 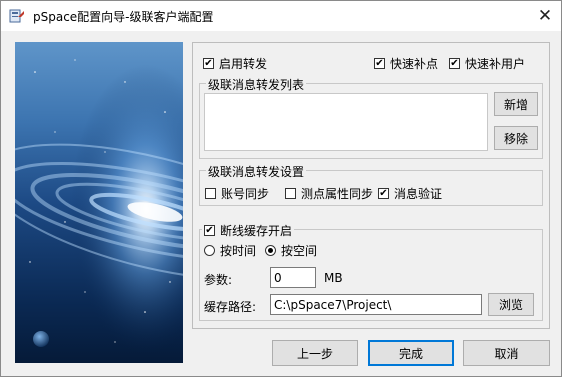 What do you see at coordinates (238, 251) in the screenshot?
I see `by-time-label: 按时间` at bounding box center [238, 251].